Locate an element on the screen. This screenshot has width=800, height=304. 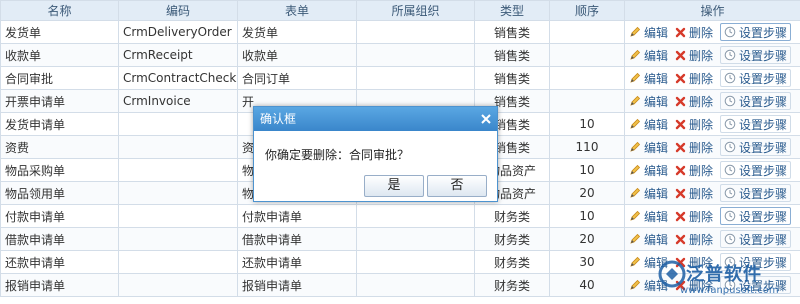
cell-code: CrmDeliveryOrder is located at coordinates (178, 32).